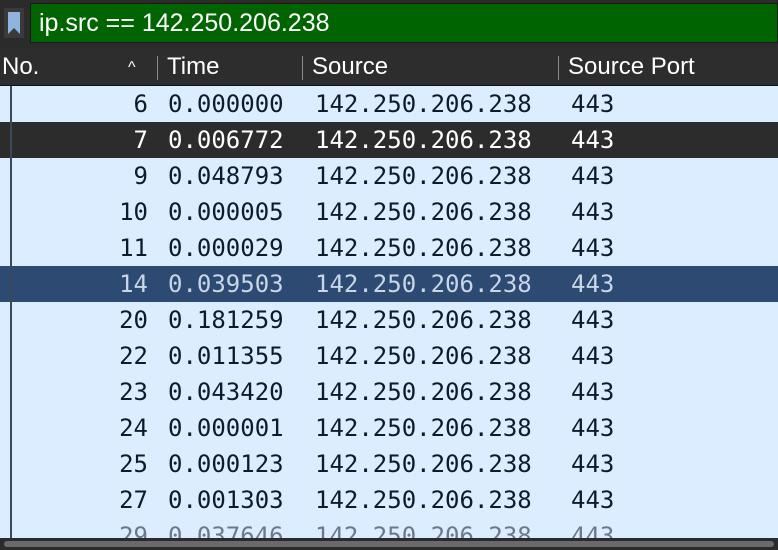  Describe the element at coordinates (140, 140) in the screenshot. I see `packet-number: 7` at that location.